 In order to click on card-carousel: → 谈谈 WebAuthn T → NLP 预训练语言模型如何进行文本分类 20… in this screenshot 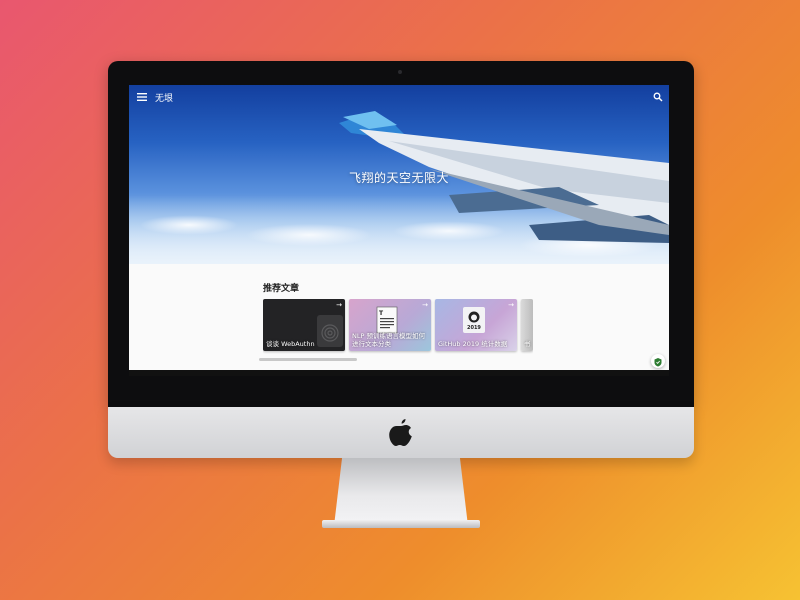, I will do `click(398, 327)`.